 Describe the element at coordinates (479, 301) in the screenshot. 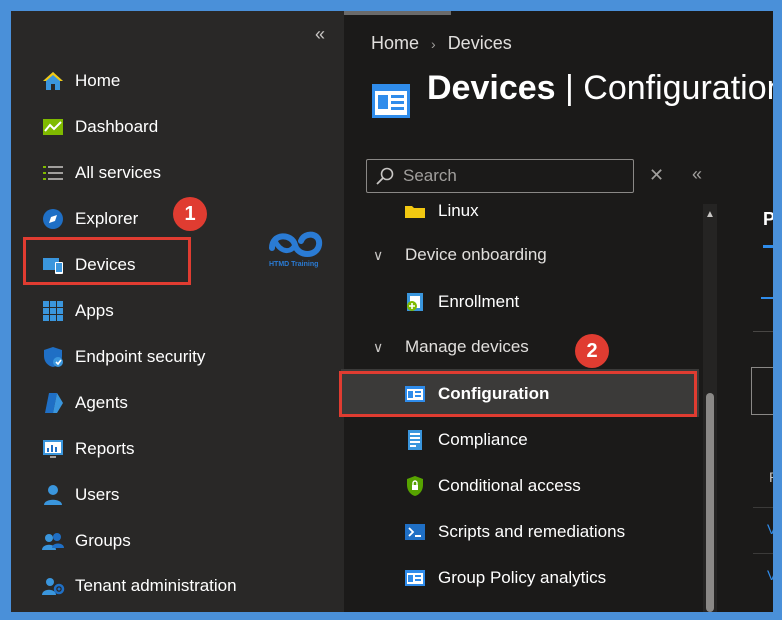

I see `menu-label: Enrollment` at that location.